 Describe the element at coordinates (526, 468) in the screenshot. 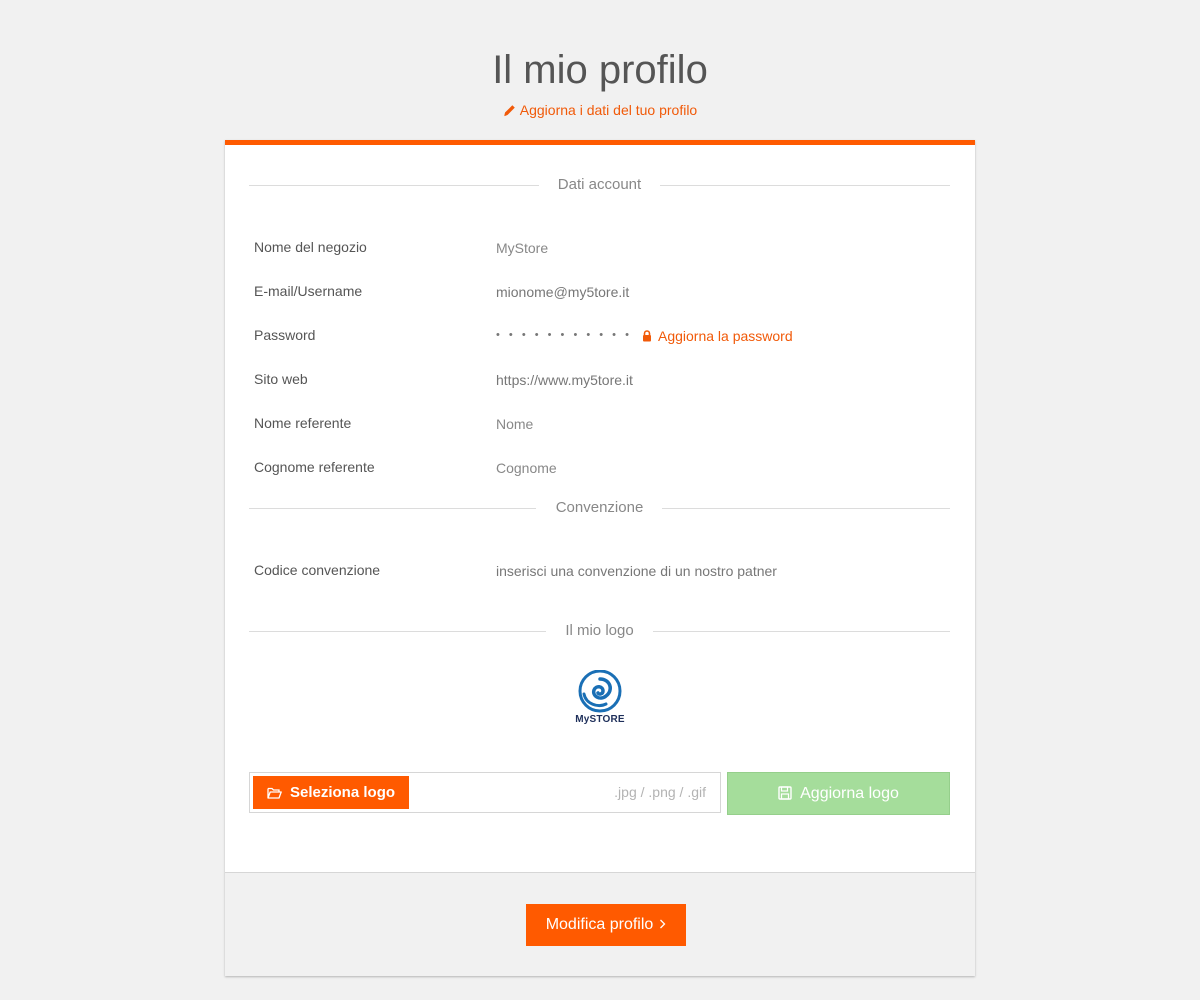

I see `contact-last-name-field: Cognome` at that location.